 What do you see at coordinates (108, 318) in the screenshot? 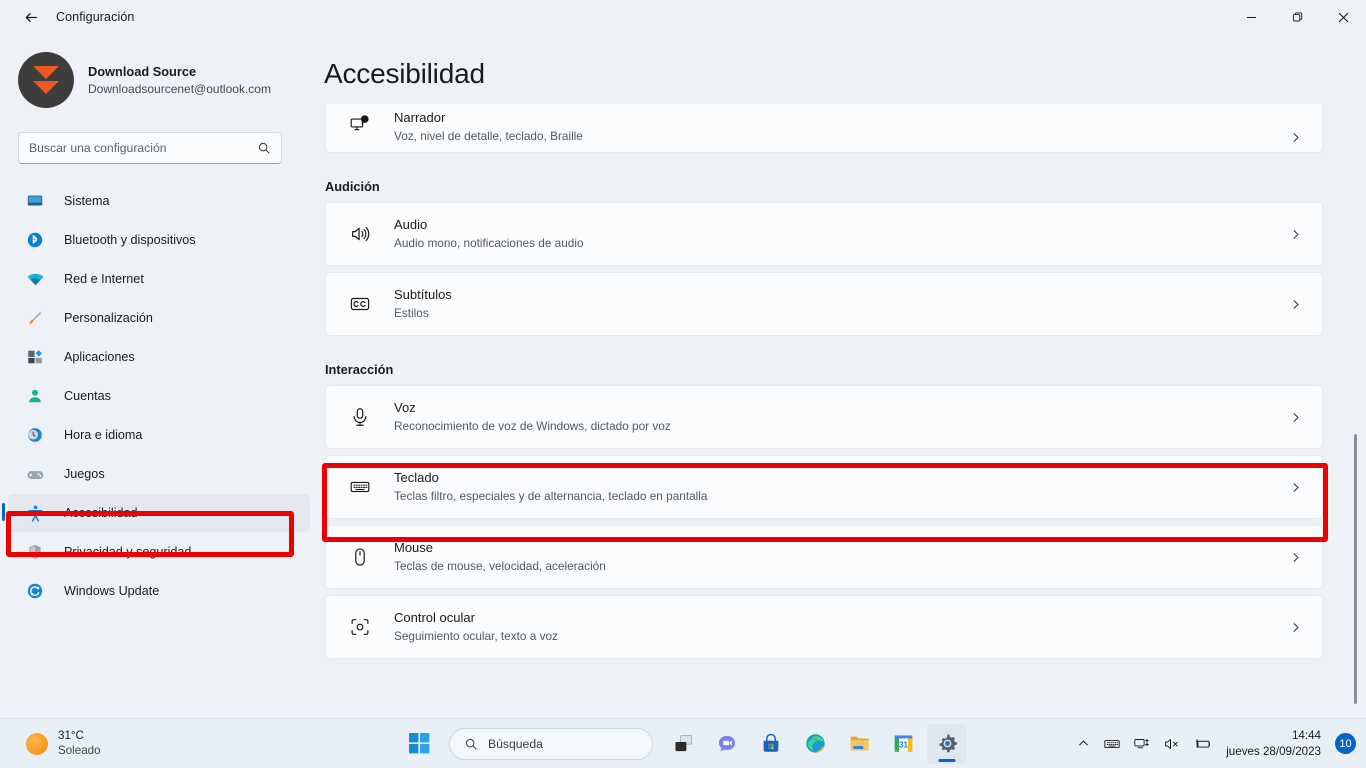
I see `sidebar-item-label: Personalización` at bounding box center [108, 318].